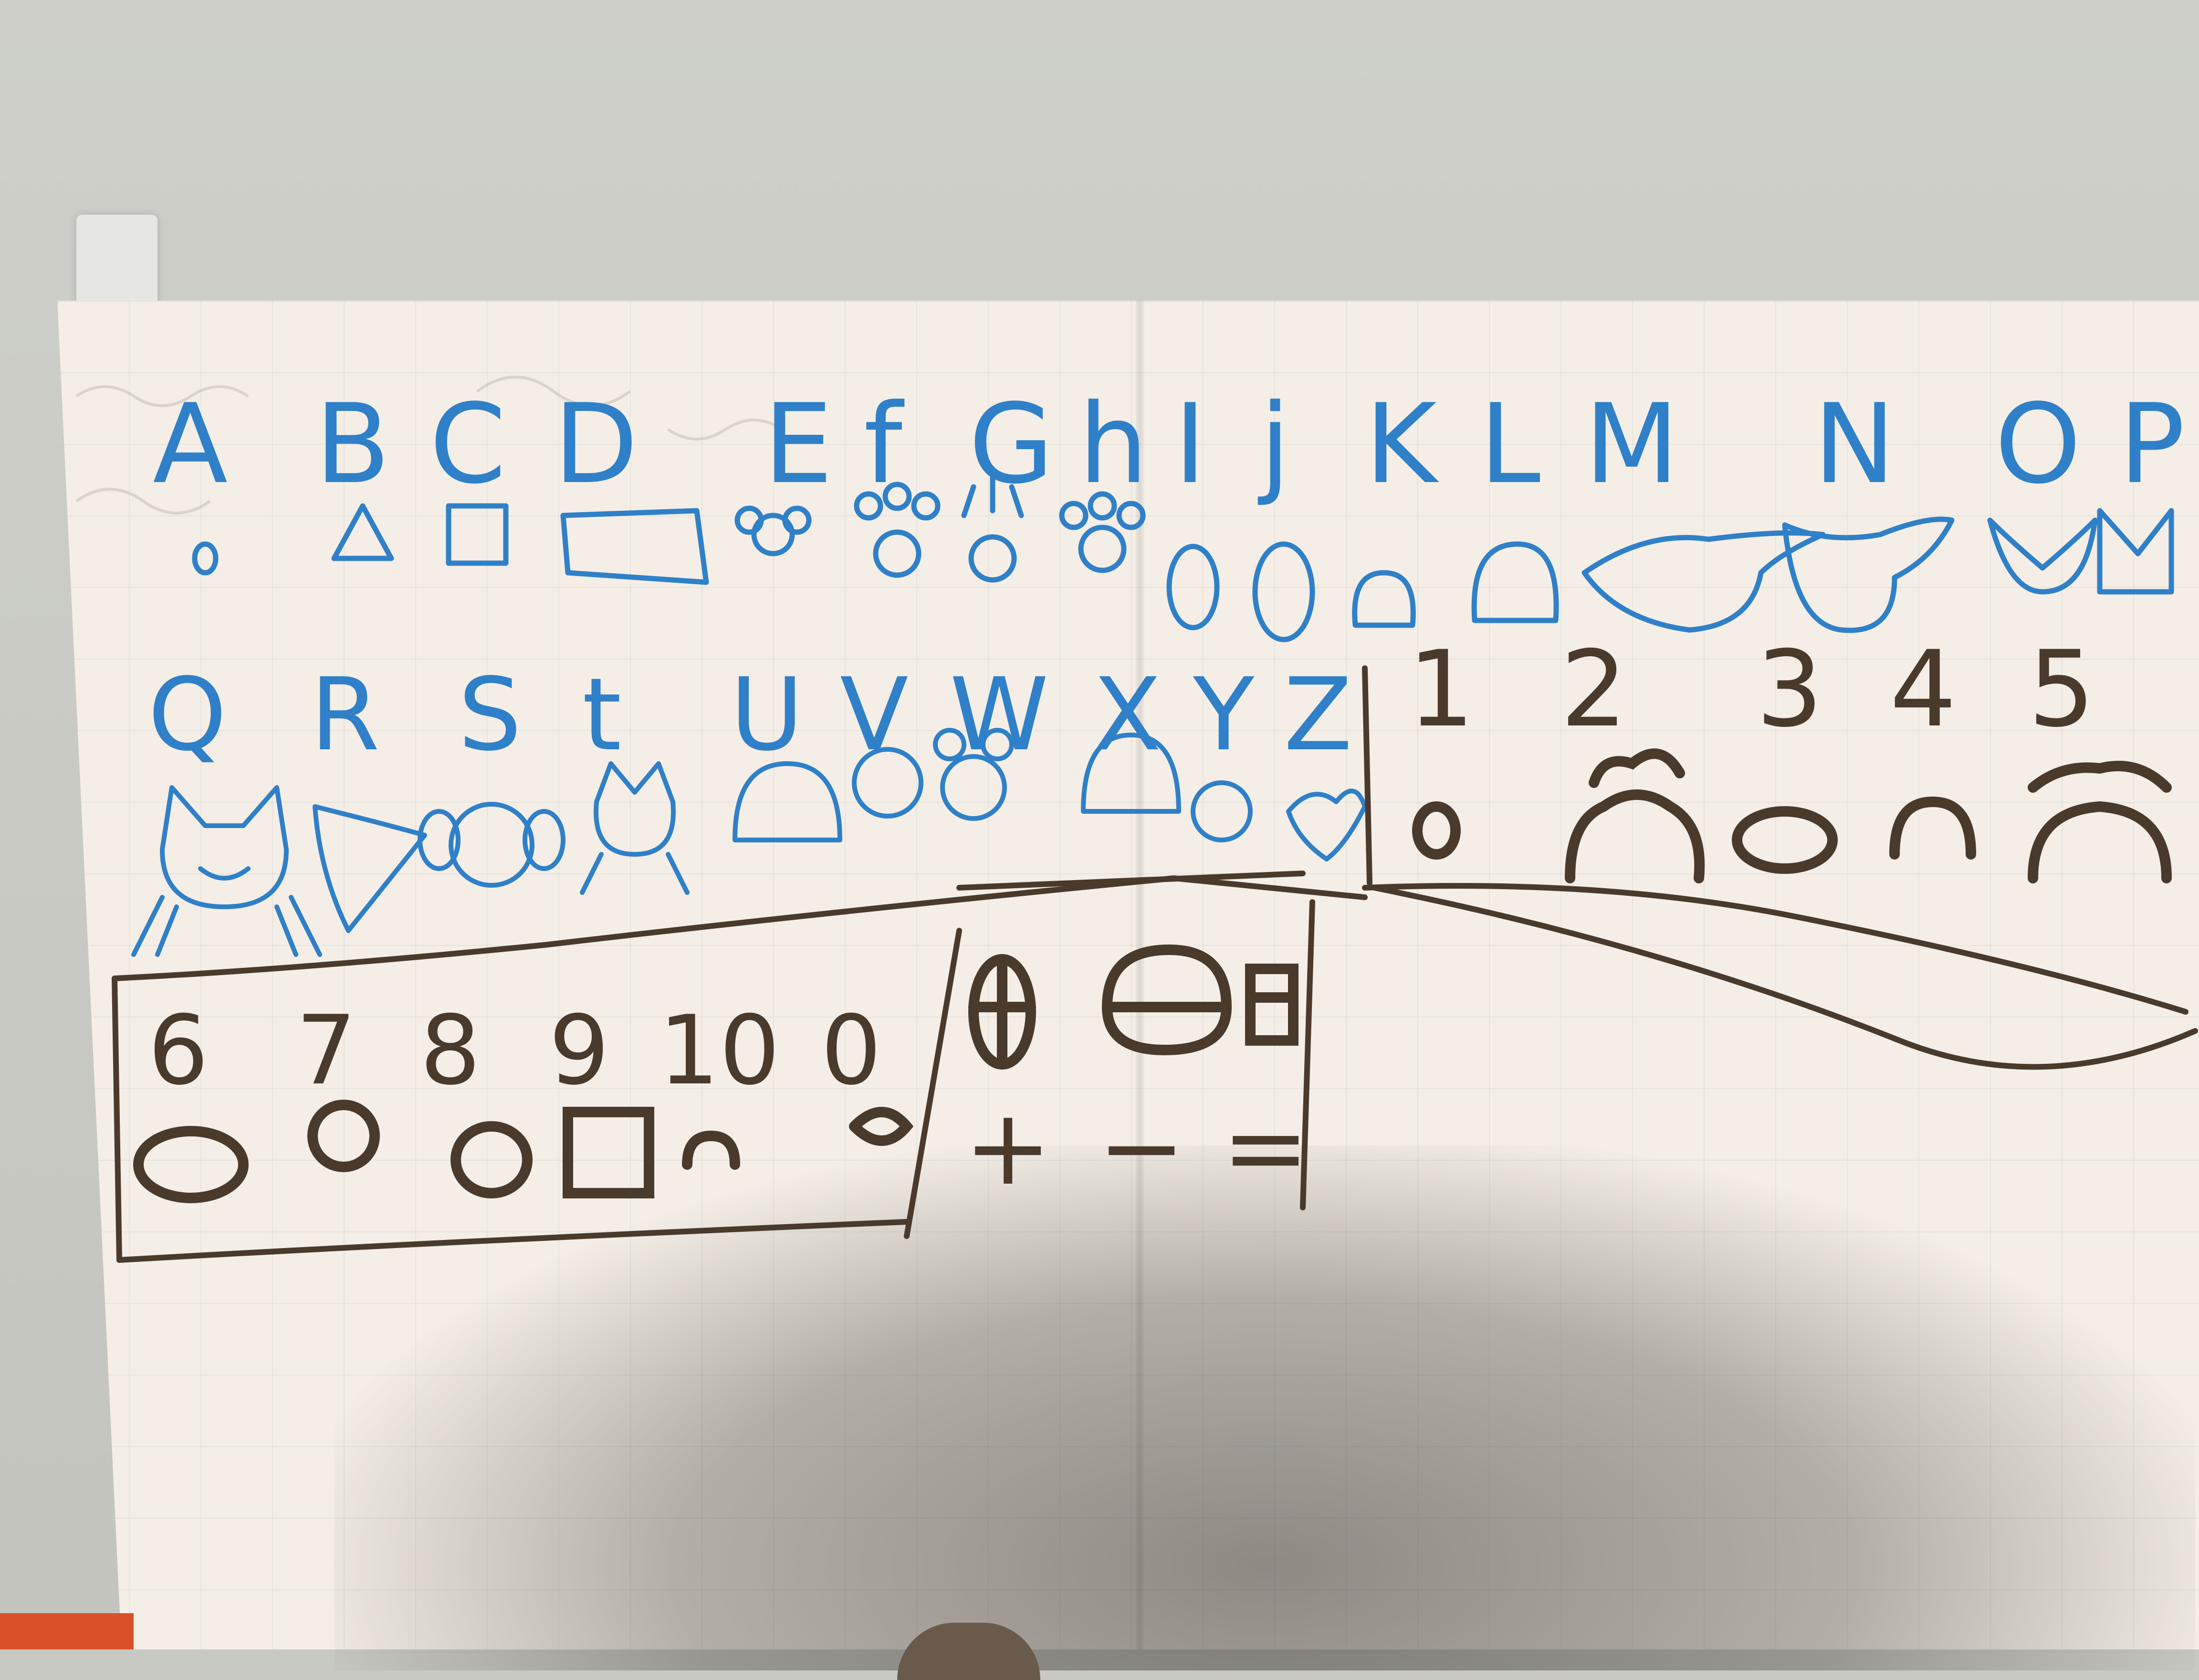 The height and width of the screenshot is (1680, 2199). I want to click on numbers-row-1-glyph: 1, so click(1441, 689).